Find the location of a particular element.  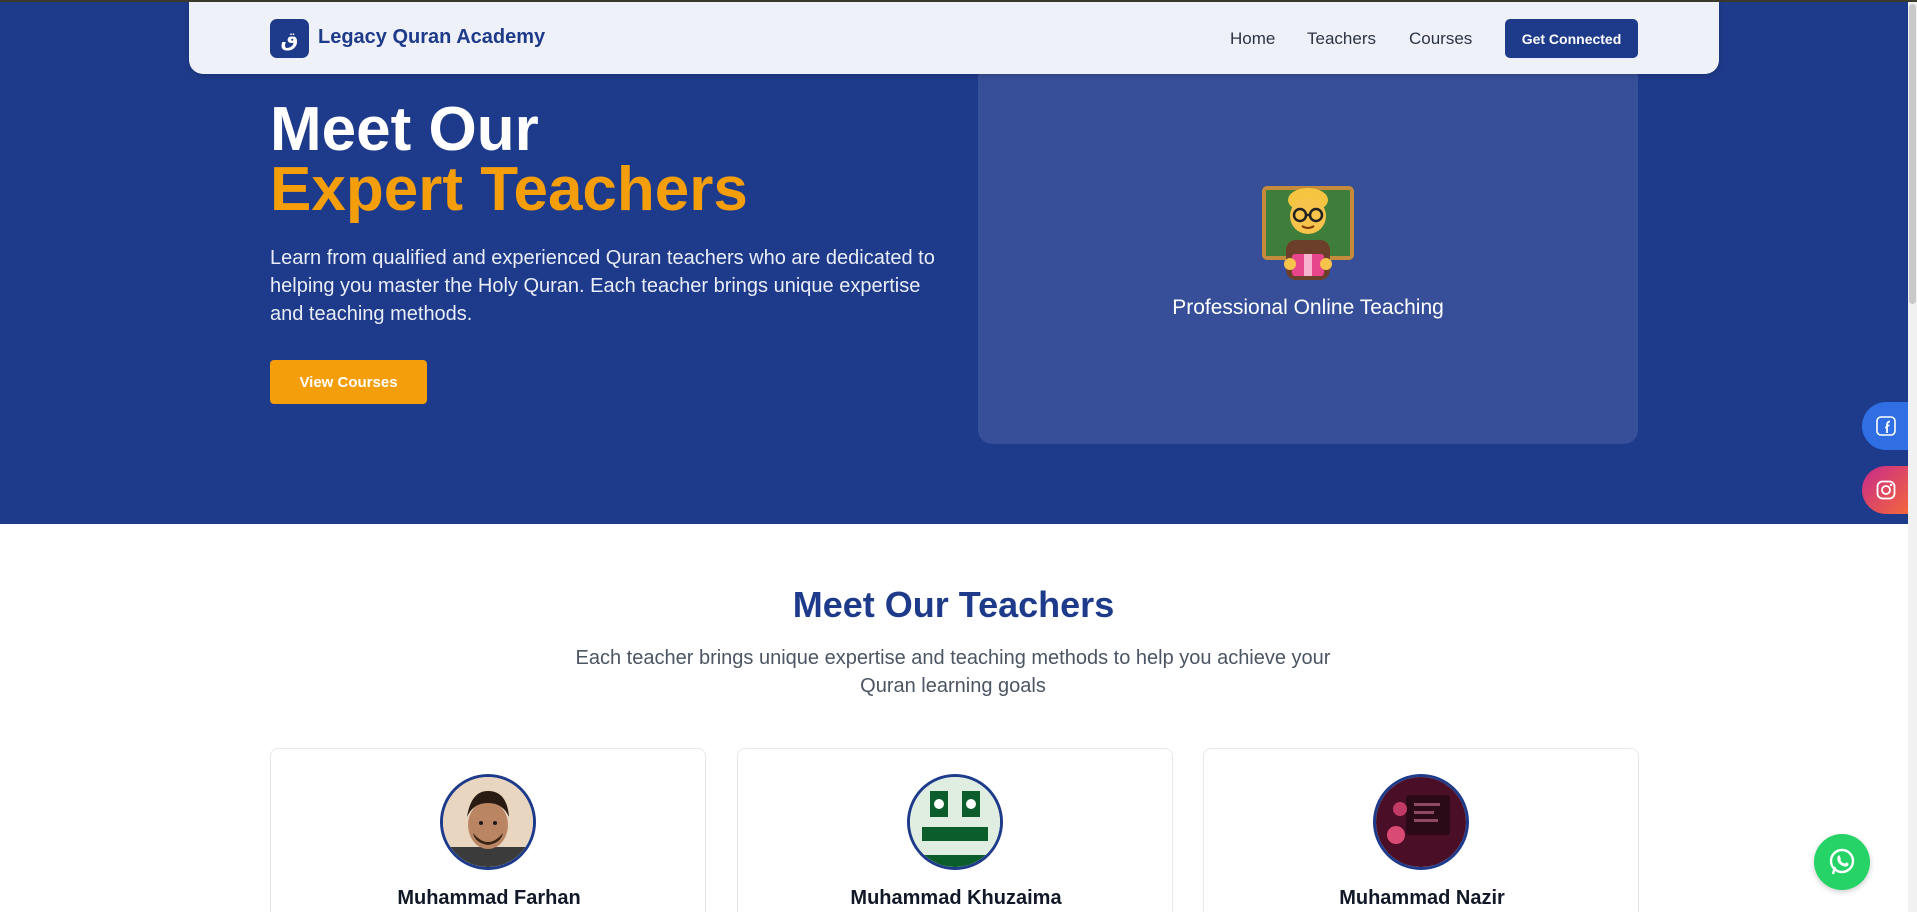

instagram-button is located at coordinates (1886, 490).